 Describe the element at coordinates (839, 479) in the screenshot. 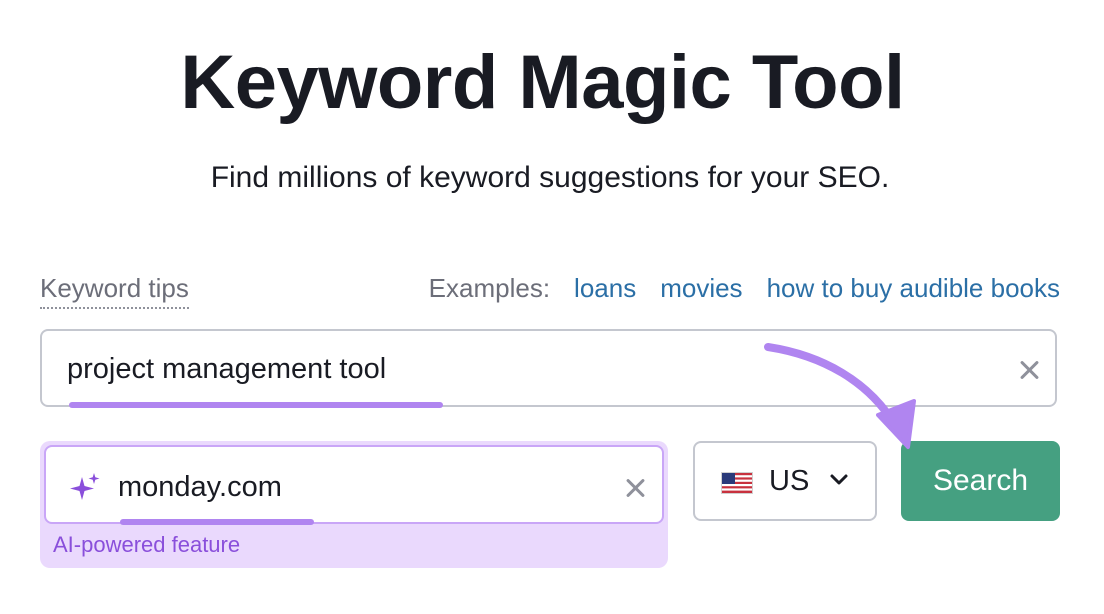

I see `chevron-down-icon` at that location.